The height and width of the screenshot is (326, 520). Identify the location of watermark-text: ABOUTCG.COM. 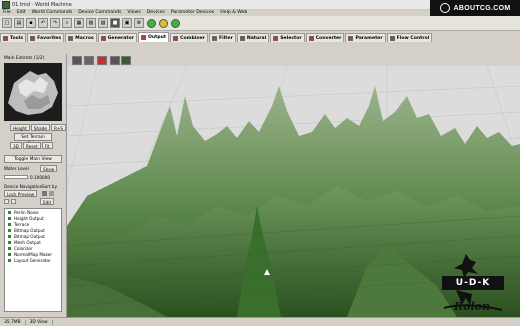
(482, 8).